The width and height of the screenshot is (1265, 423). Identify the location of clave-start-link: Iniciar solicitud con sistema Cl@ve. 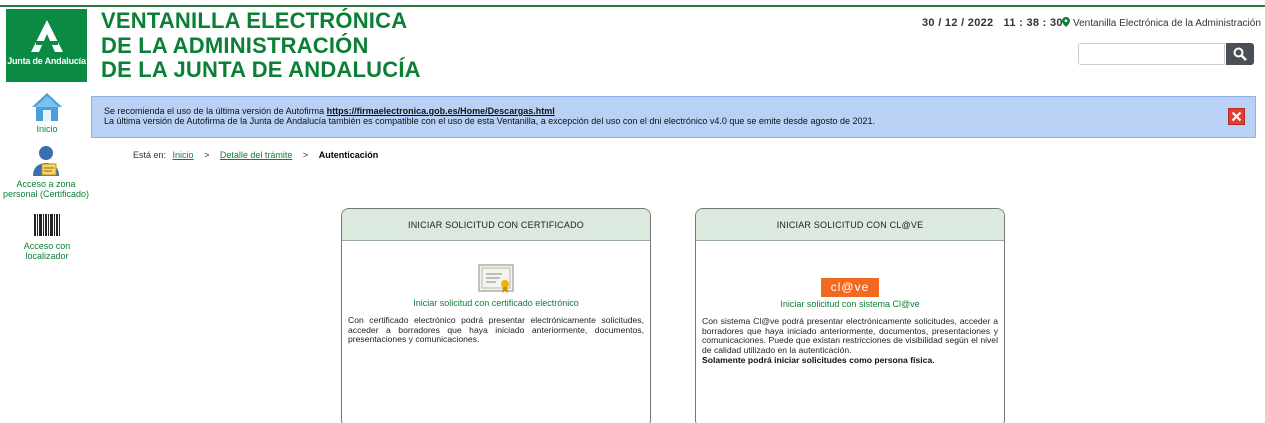
(850, 304).